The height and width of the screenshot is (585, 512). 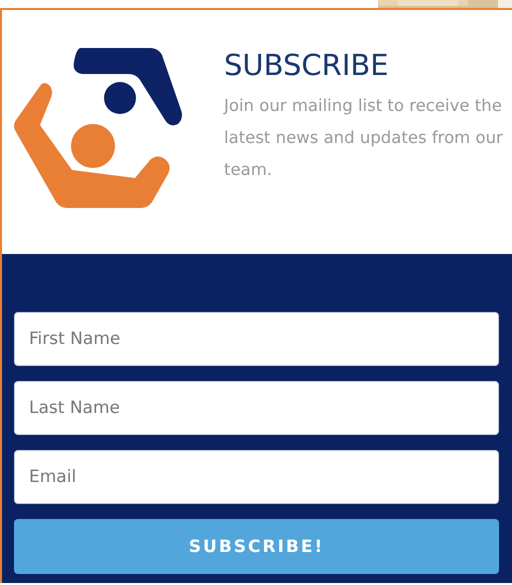 I want to click on input-field: Email, so click(x=256, y=477).